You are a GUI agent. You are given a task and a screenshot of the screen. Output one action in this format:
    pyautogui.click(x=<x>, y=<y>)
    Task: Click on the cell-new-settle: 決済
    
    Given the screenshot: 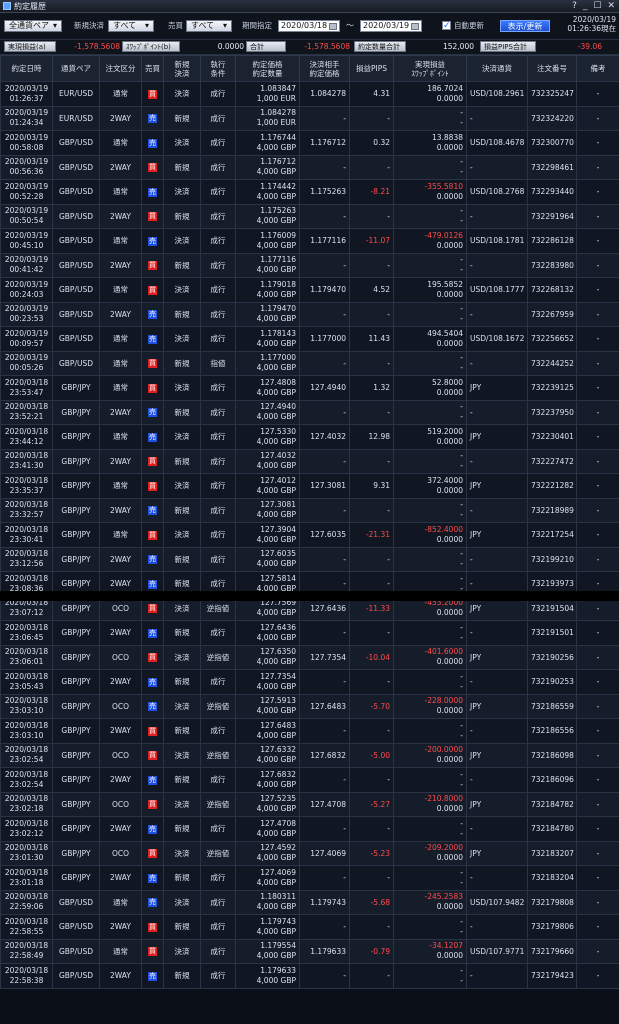 What is the action you would take?
    pyautogui.click(x=182, y=951)
    